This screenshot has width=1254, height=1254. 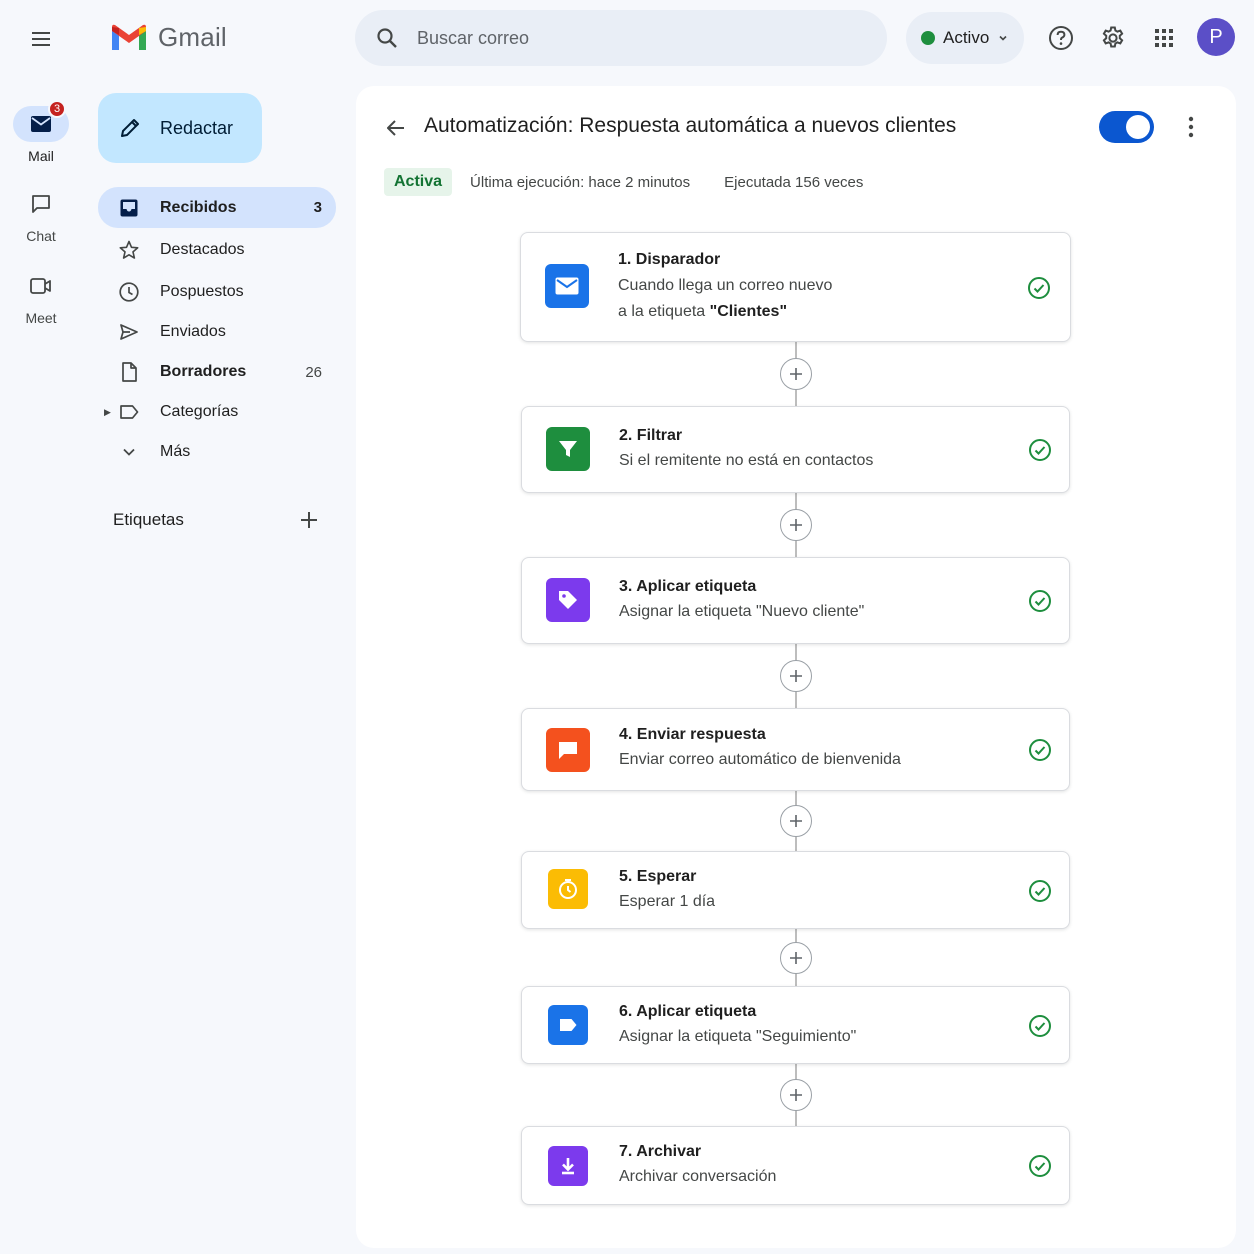 What do you see at coordinates (651, 435) in the screenshot?
I see `step-title: 2. Filtrar` at bounding box center [651, 435].